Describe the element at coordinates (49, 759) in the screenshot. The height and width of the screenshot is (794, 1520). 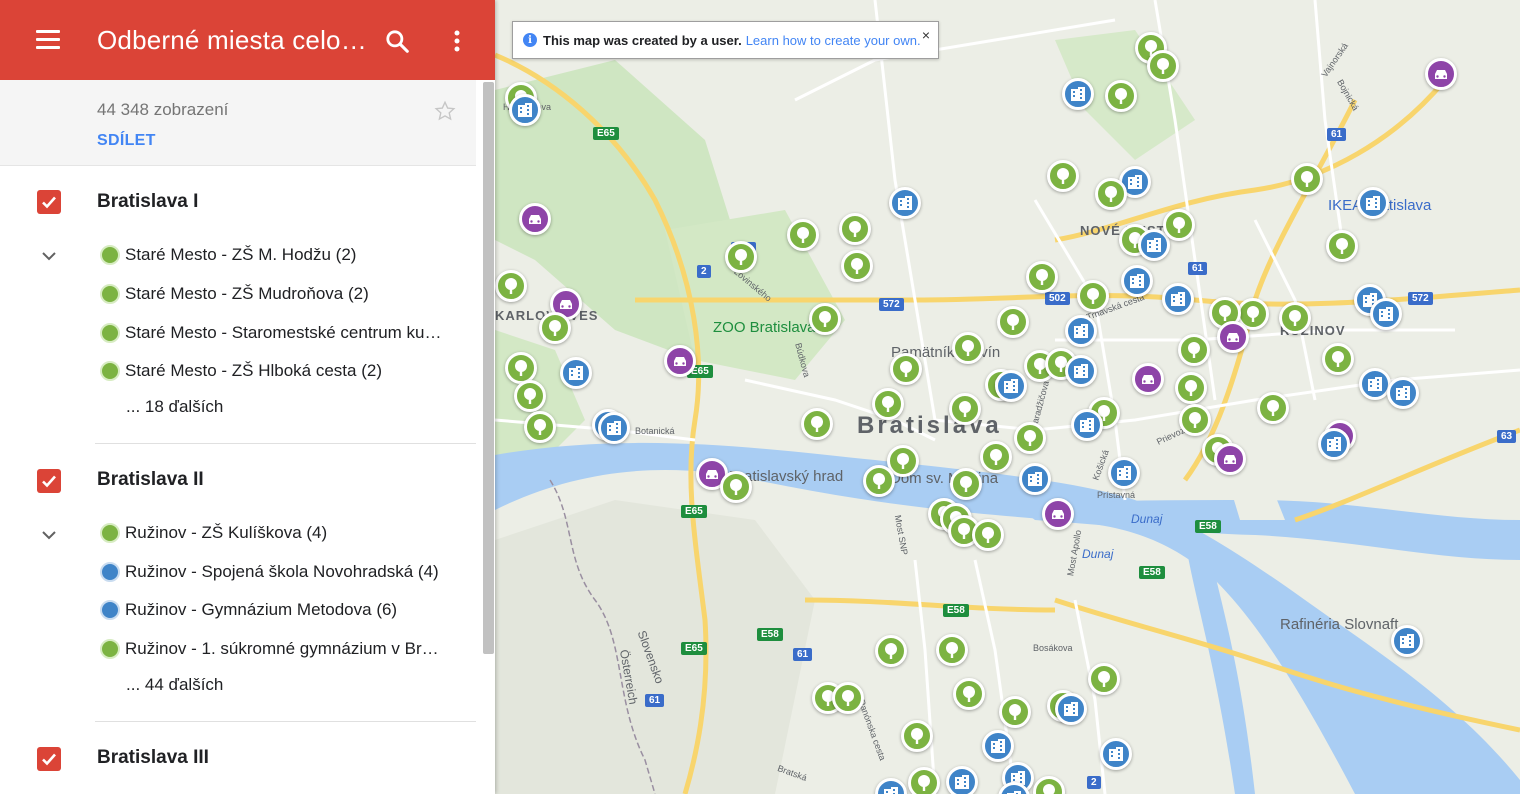
I see `layer-checkbox-bratislava-iii` at that location.